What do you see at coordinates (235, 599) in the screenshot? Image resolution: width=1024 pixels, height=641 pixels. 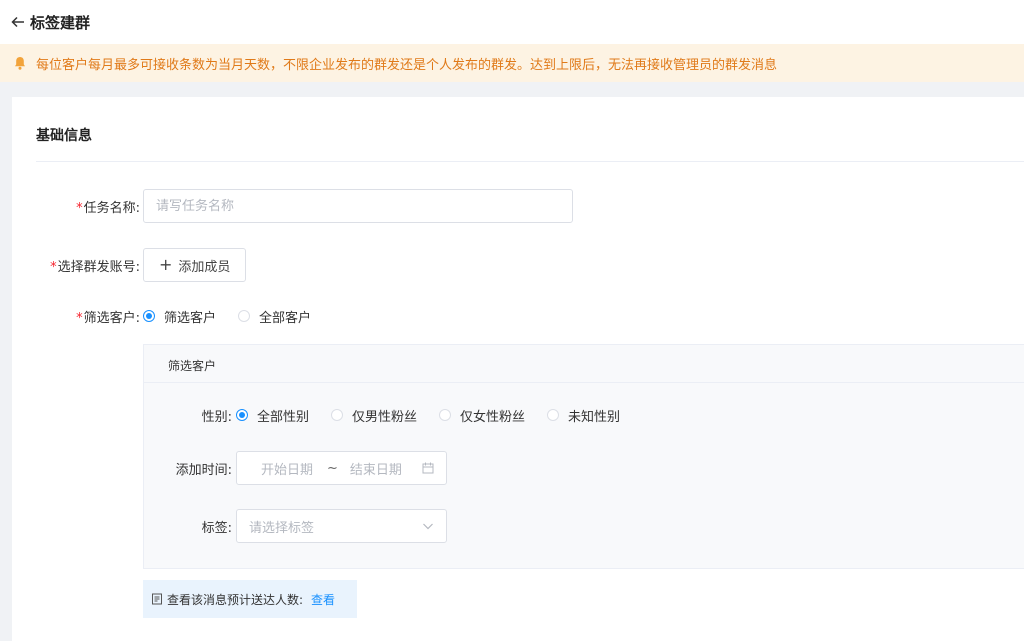 I see `estimate-text: 查看该消息预计送达人数:` at bounding box center [235, 599].